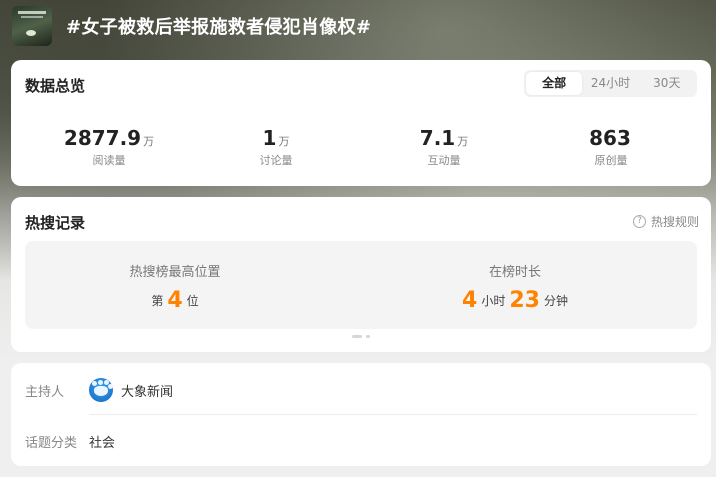 The width and height of the screenshot is (716, 477). I want to click on on-list-duration: 在榜时长 4 小时 23 分钟, so click(515, 287).